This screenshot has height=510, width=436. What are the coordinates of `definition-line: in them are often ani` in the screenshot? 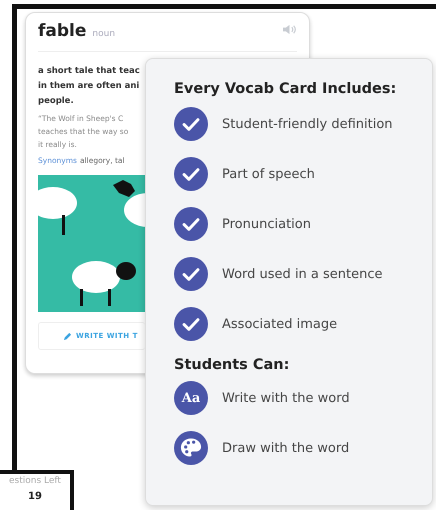 It's located at (89, 86).